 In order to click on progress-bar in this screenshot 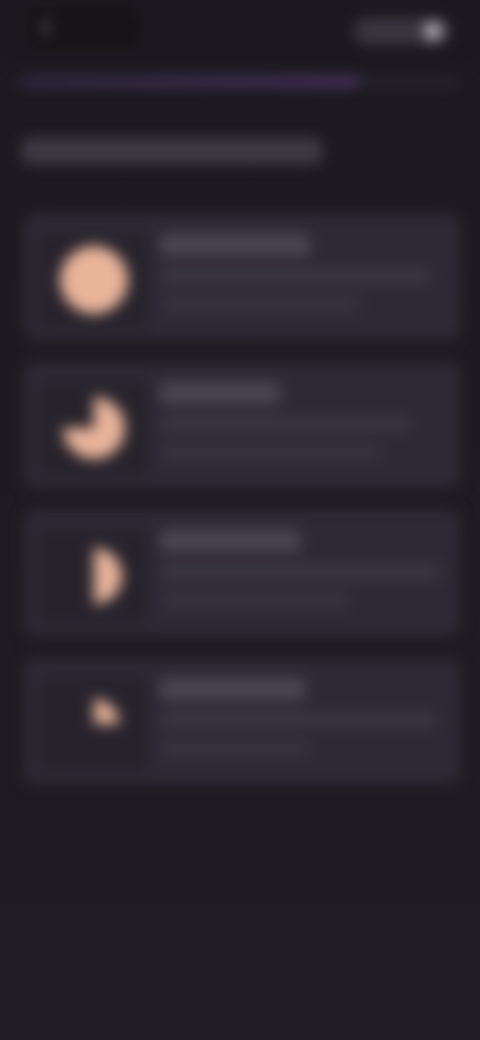, I will do `click(240, 82)`.